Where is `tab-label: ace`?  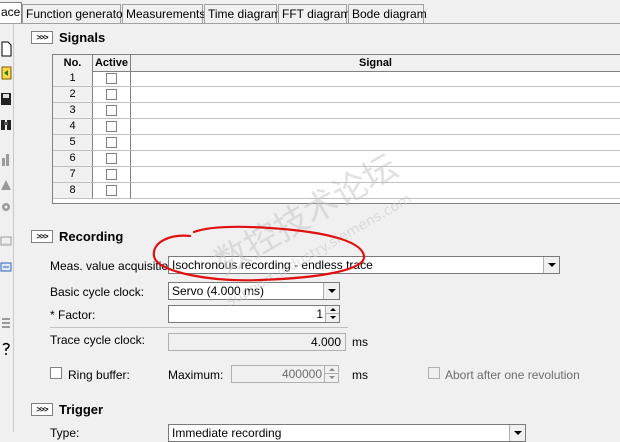 tab-label: ace is located at coordinates (11, 12).